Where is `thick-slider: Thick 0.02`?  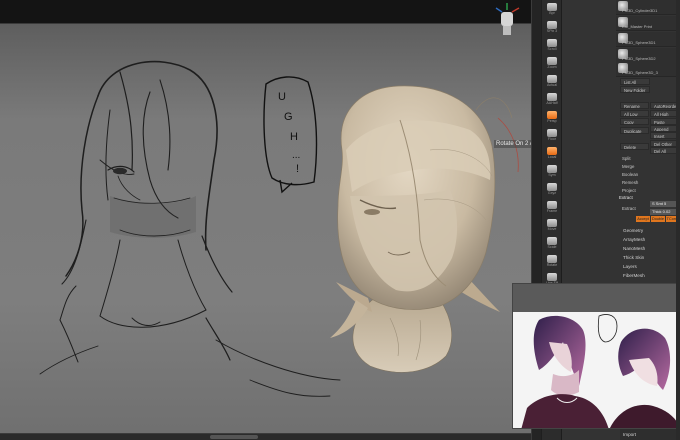 thick-slider: Thick 0.02 is located at coordinates (664, 212).